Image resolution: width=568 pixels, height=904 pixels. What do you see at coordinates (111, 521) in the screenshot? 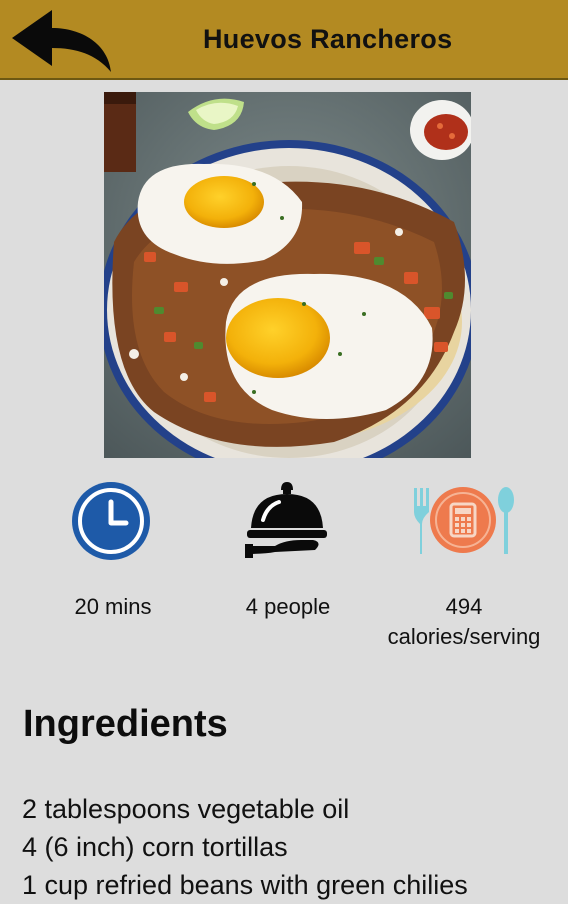
I see `clock-icon` at bounding box center [111, 521].